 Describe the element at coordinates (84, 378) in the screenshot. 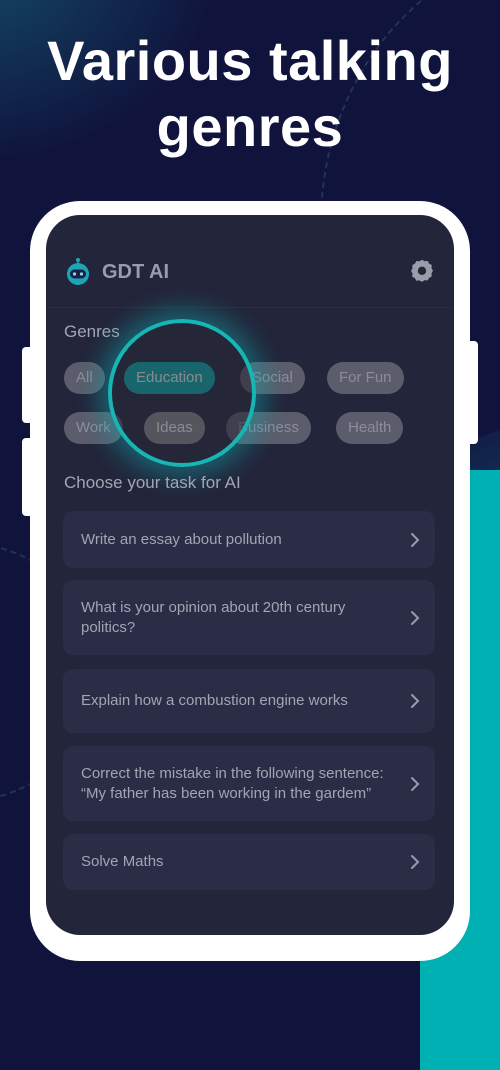

I see `genre-chip-all: All` at that location.